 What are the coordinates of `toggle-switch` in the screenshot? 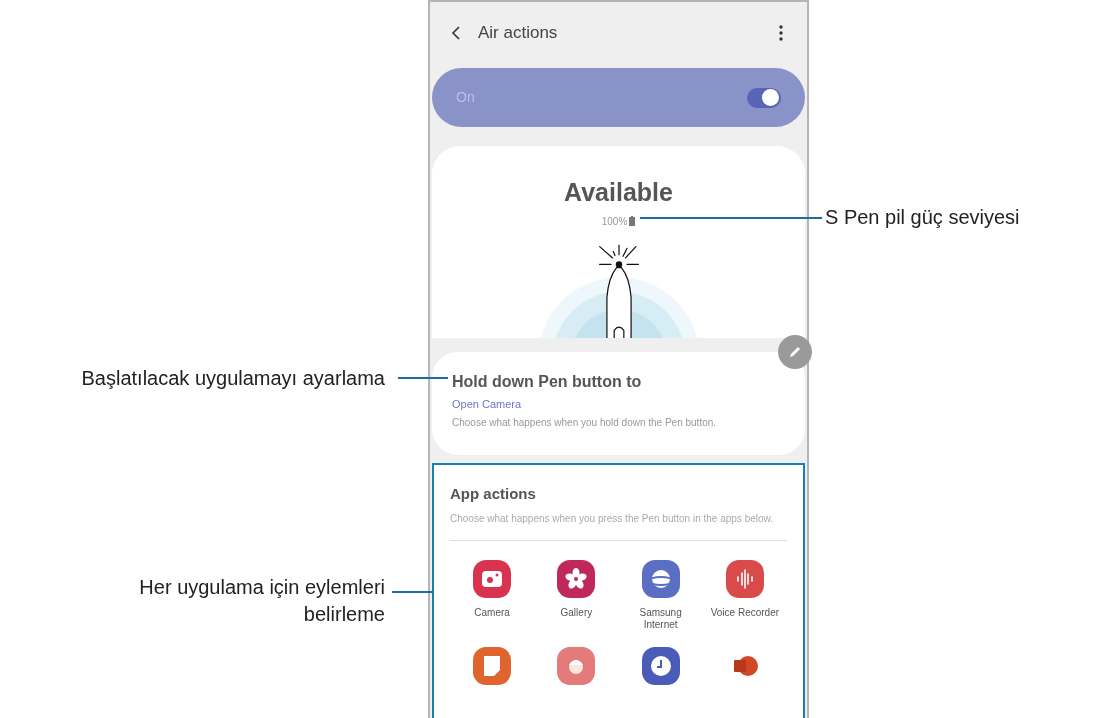 It's located at (764, 97).